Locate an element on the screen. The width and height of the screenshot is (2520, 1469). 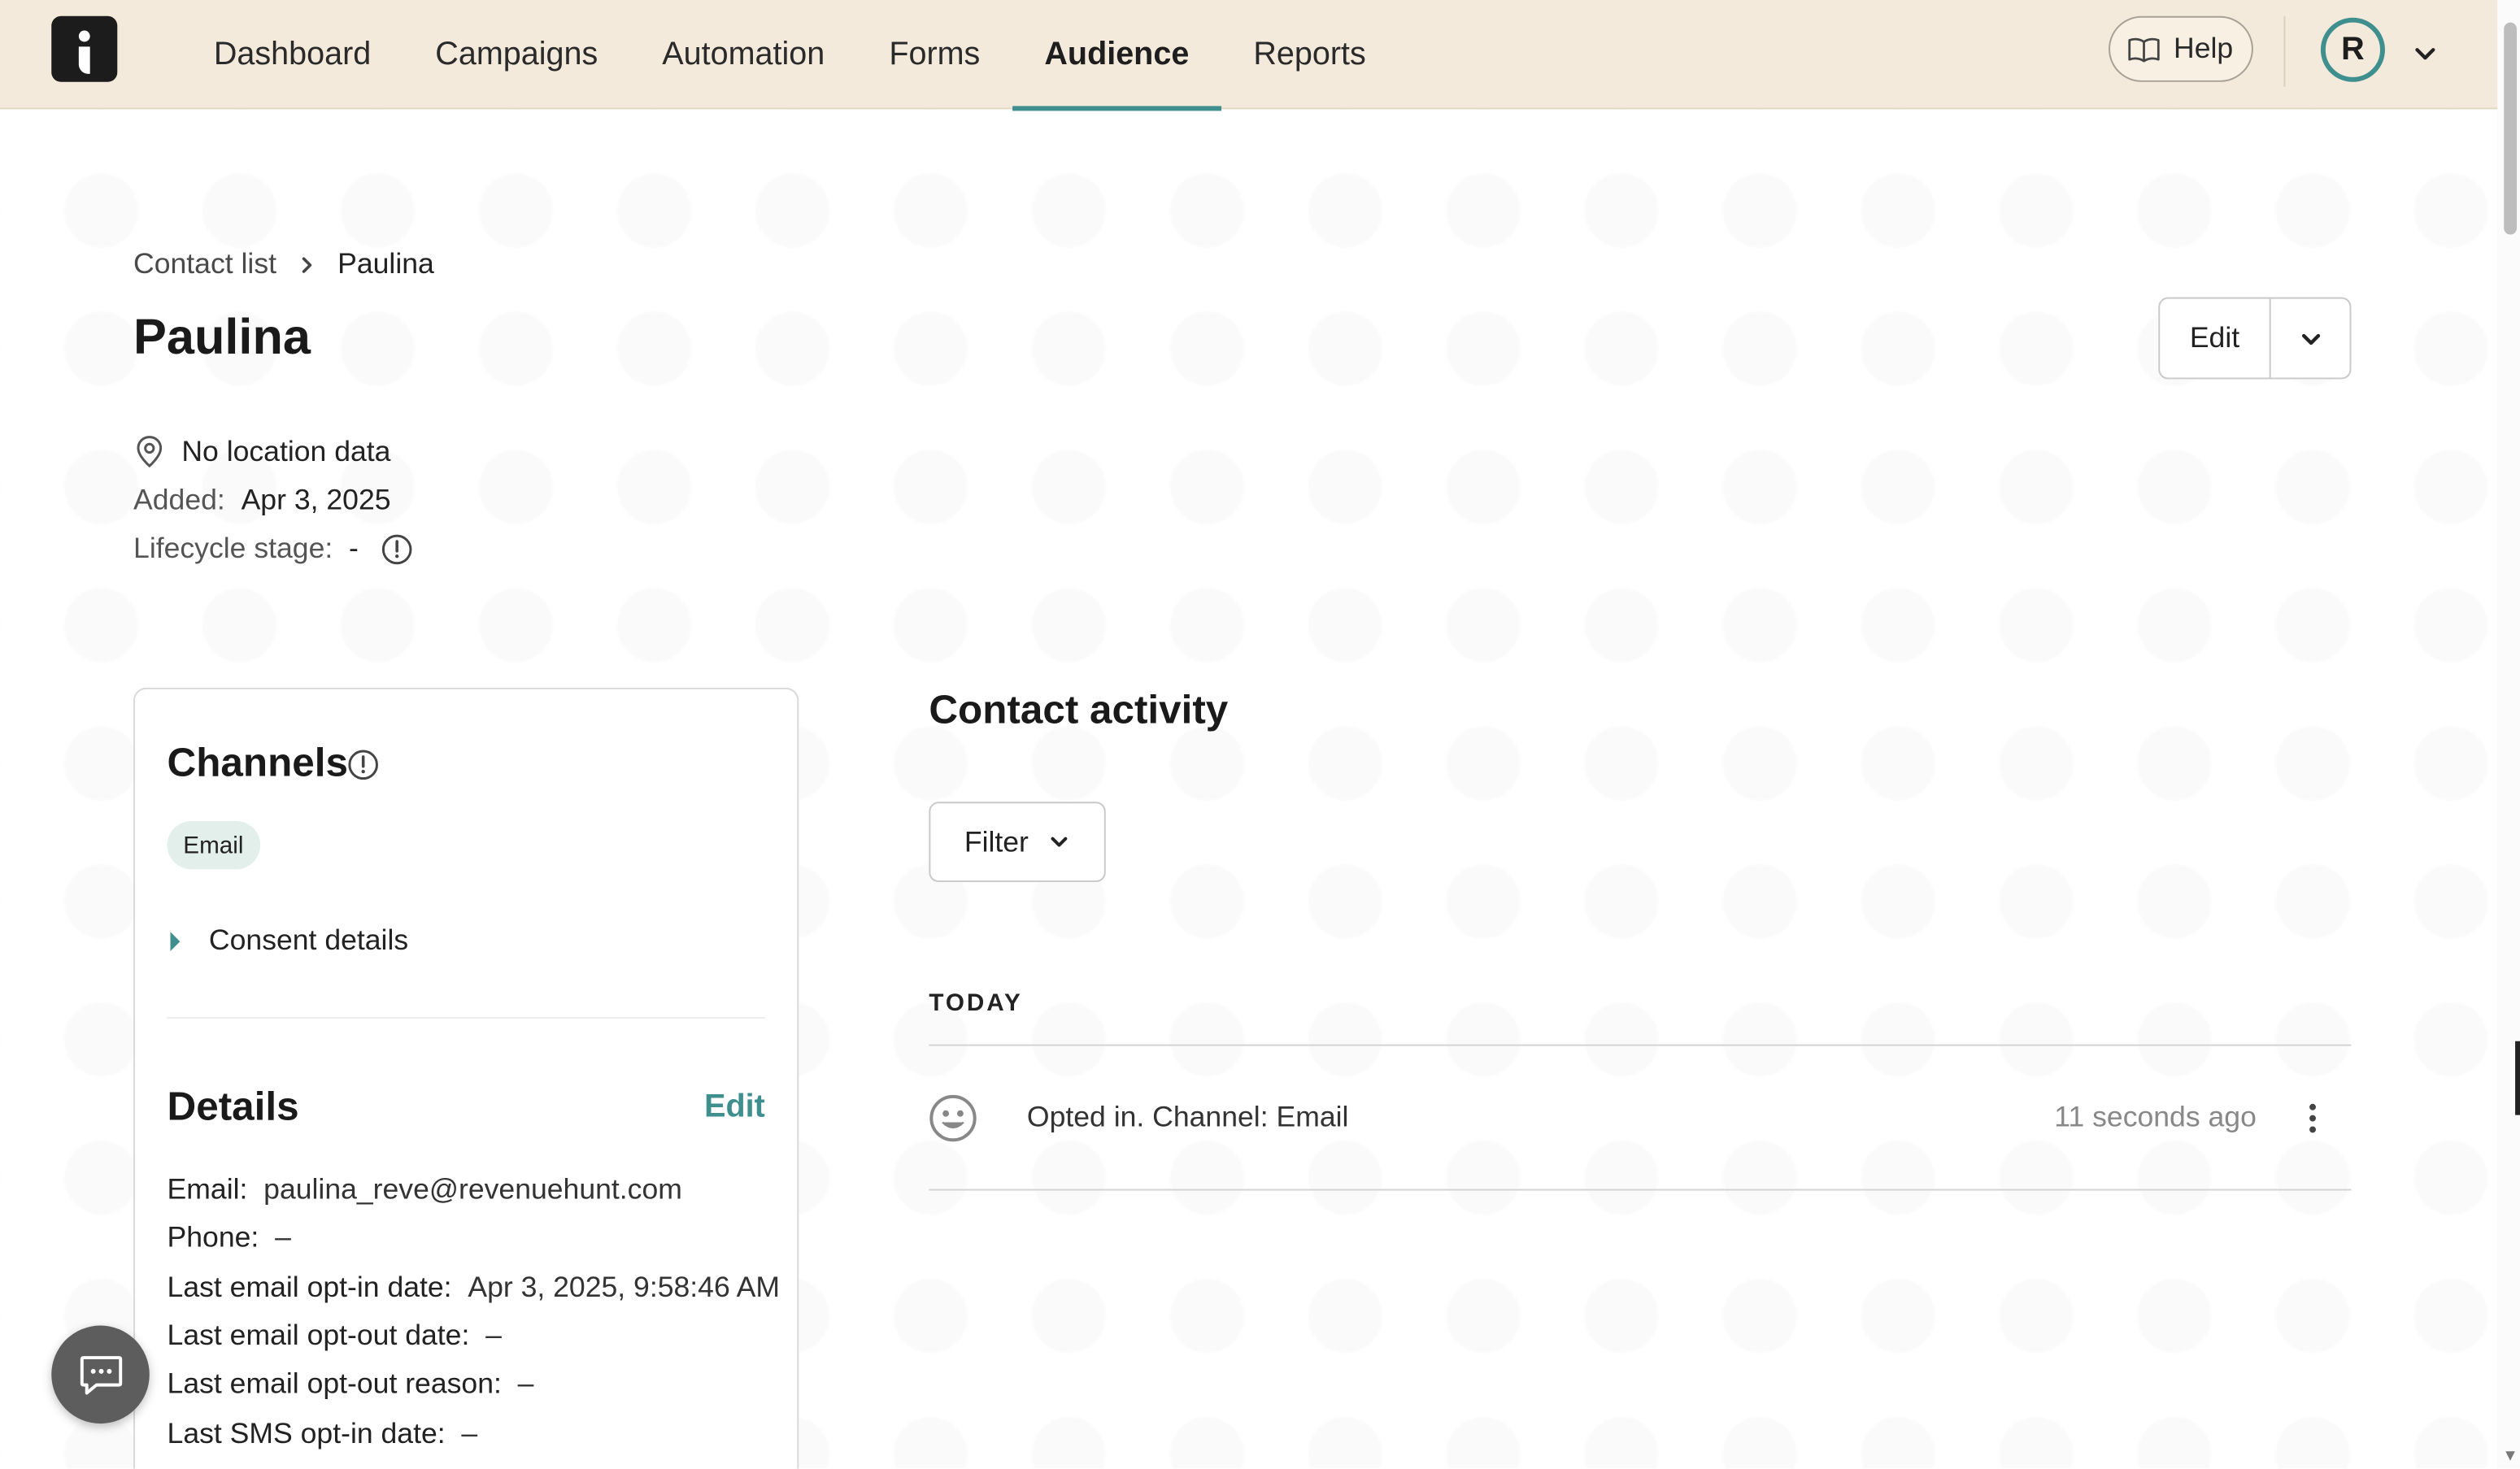
detail-label: Last email opt-in date: is located at coordinates (309, 1287).